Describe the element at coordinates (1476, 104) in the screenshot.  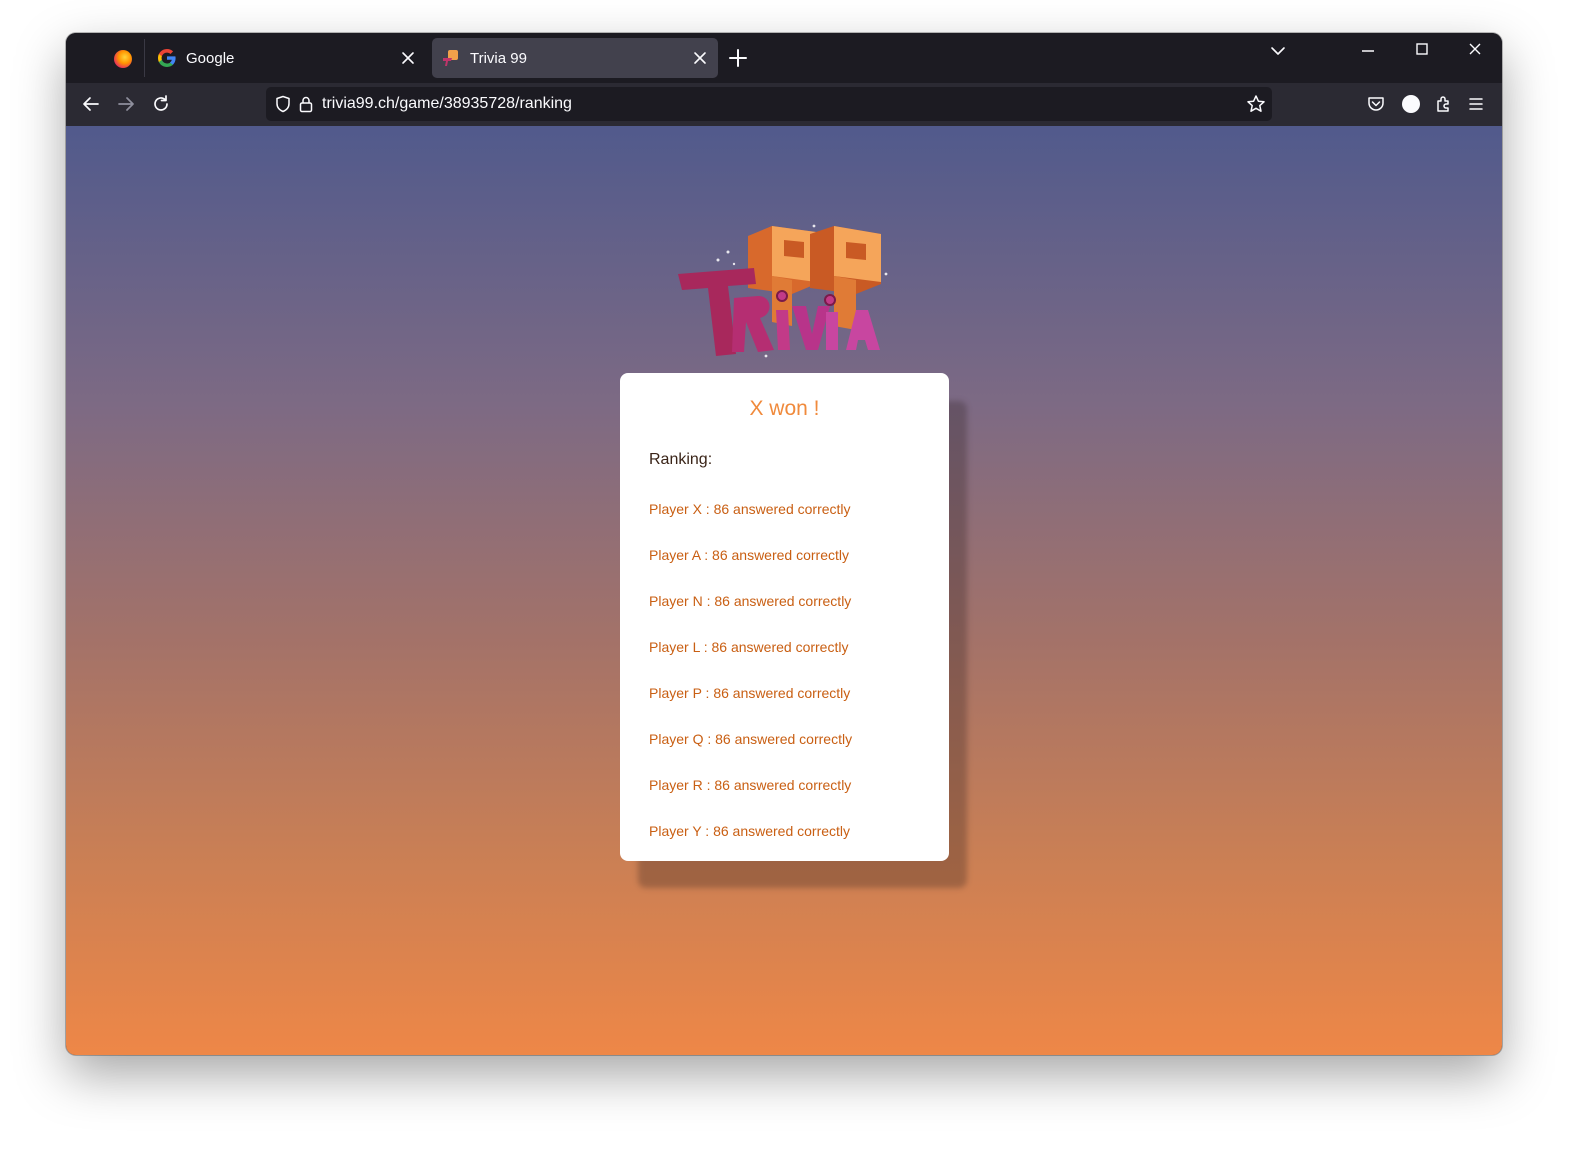
I see `menu-icon` at that location.